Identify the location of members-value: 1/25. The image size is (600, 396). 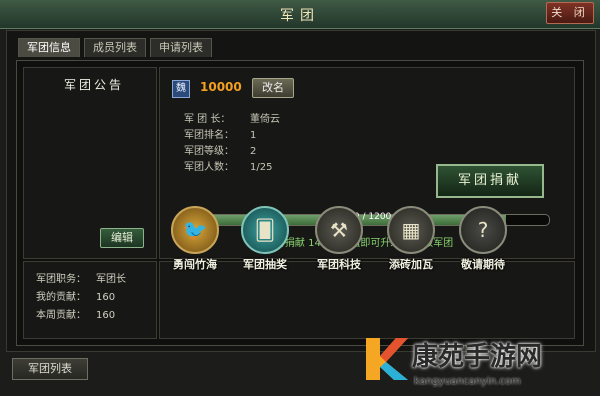
(261, 167).